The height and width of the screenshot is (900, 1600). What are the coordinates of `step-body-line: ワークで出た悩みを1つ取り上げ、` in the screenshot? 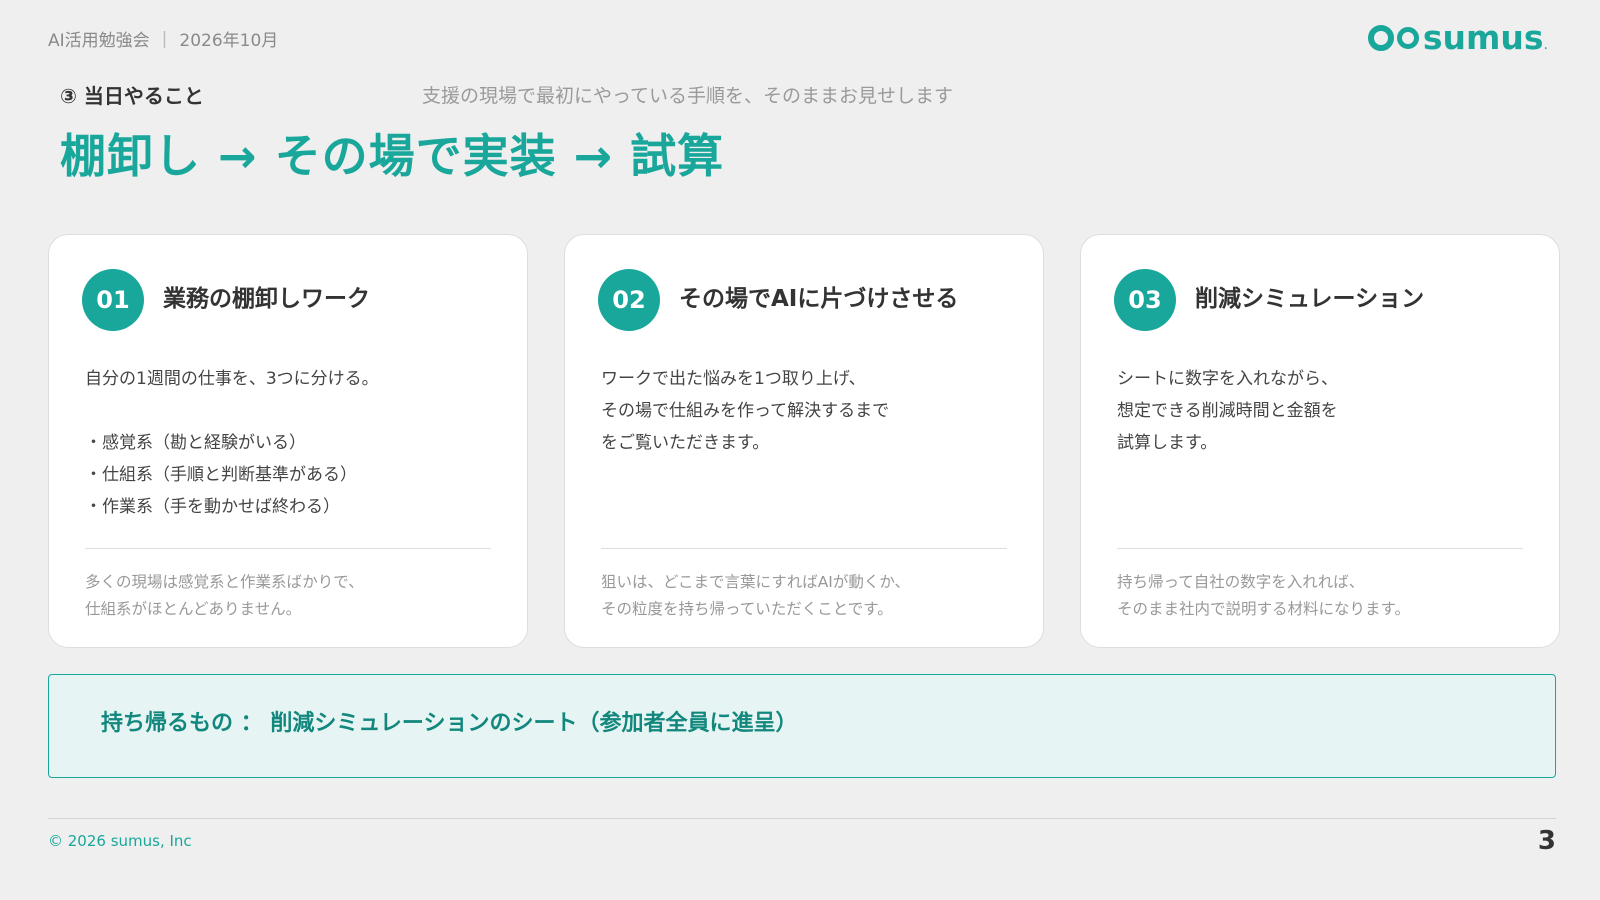 It's located at (733, 379).